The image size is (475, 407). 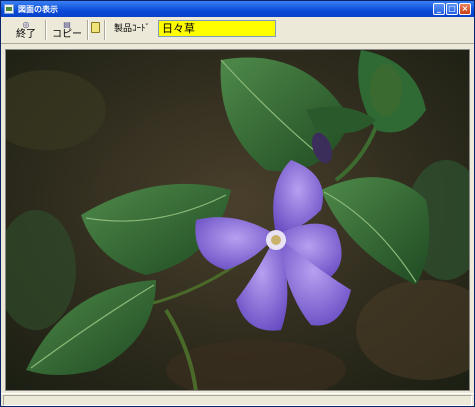 What do you see at coordinates (26, 24) in the screenshot?
I see `exit-icon: ◎` at bounding box center [26, 24].